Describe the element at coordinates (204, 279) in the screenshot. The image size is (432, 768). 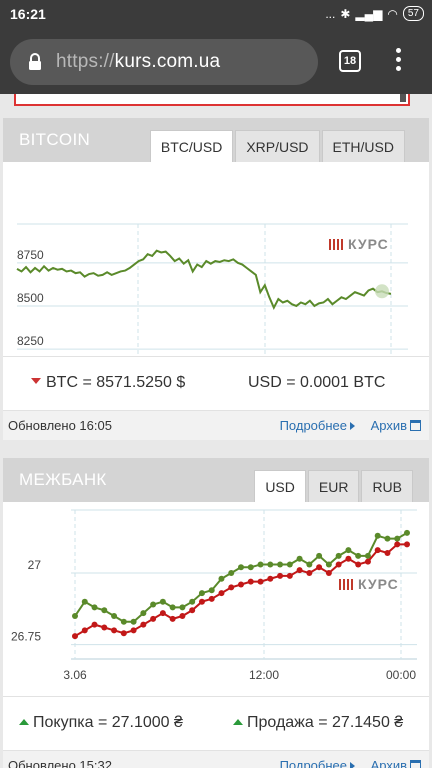
I see `series-line` at that location.